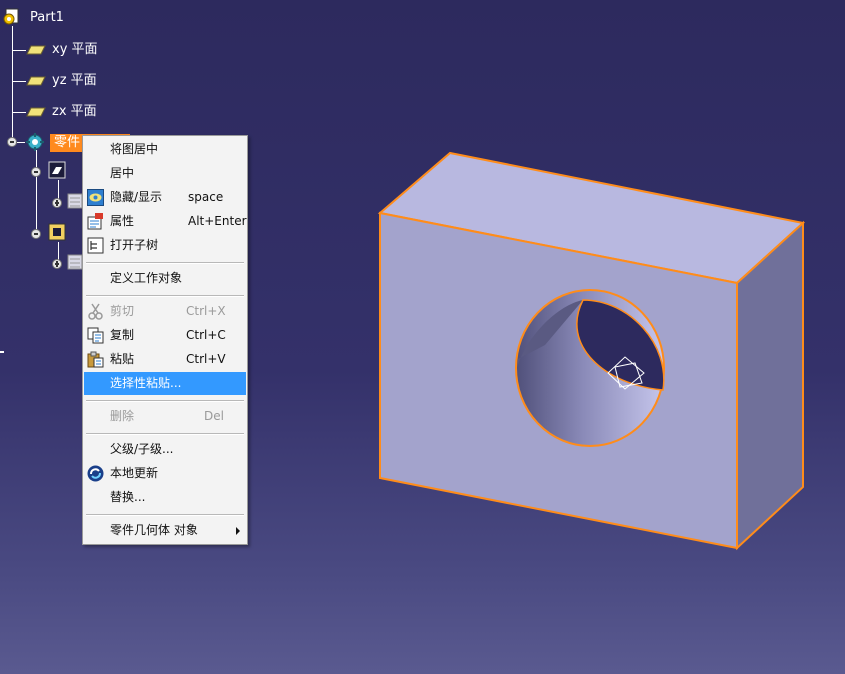  I want to click on menu-item-copy: 复制 Ctrl+C, so click(165, 335).